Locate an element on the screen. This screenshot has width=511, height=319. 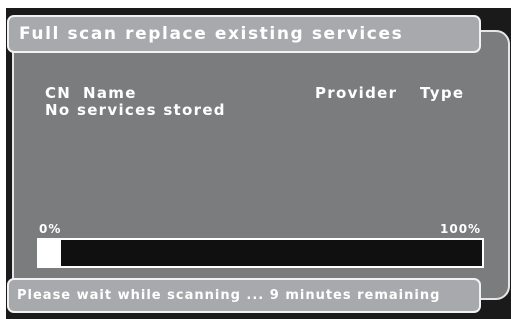
title-text: Full scan replace existing services is located at coordinates (211, 34).